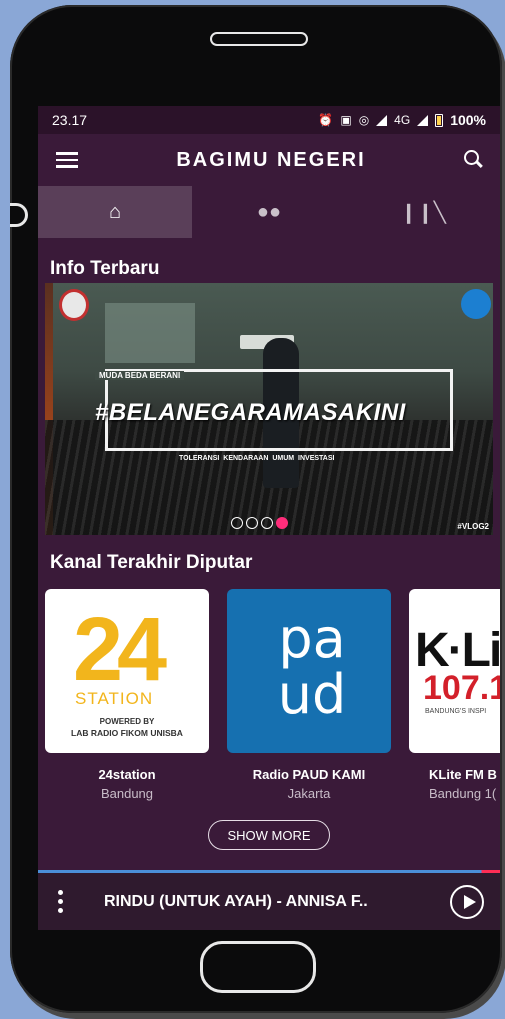  What do you see at coordinates (463, 793) in the screenshot?
I see `channel-city: Bandung 1(` at bounding box center [463, 793].